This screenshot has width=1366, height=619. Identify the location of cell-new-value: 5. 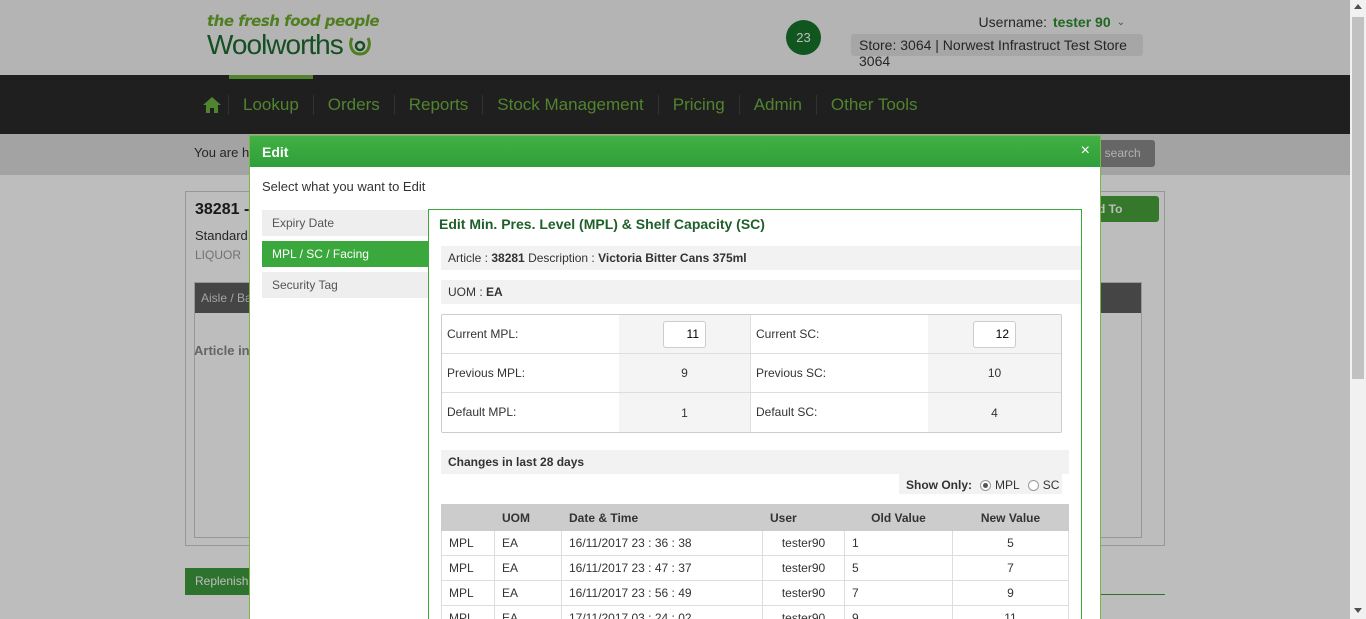
(1010, 543).